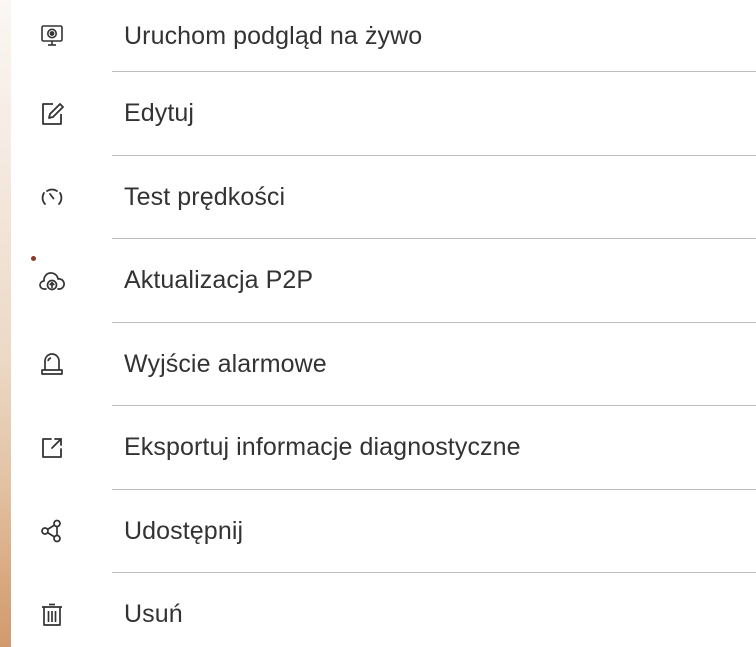  I want to click on menu-item-edit: Edytuj, so click(383, 114).